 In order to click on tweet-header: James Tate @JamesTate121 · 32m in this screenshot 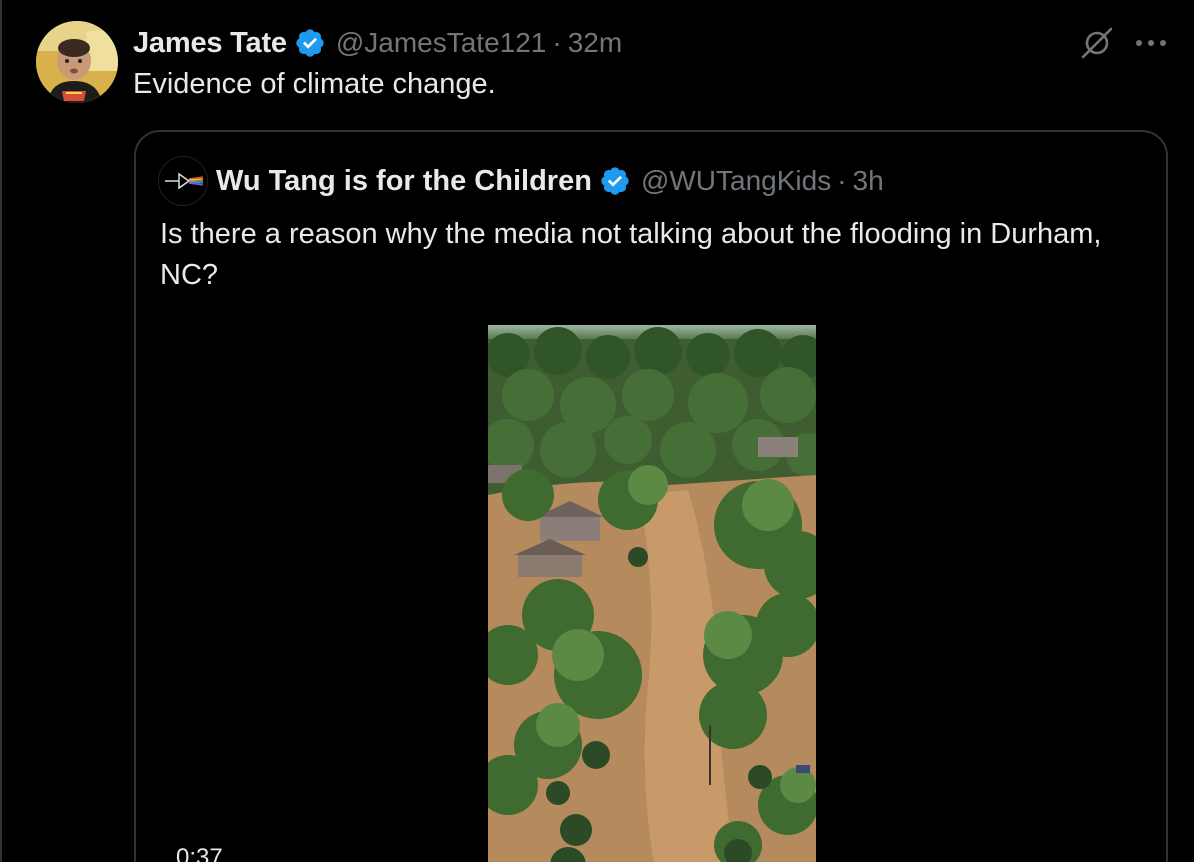, I will do `click(377, 43)`.